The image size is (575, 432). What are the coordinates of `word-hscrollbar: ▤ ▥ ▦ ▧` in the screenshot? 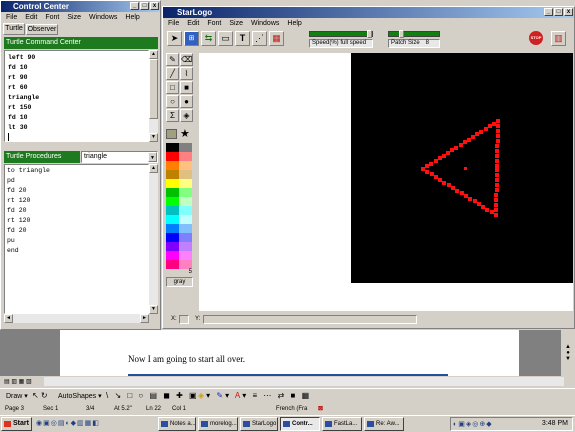 It's located at (287, 382).